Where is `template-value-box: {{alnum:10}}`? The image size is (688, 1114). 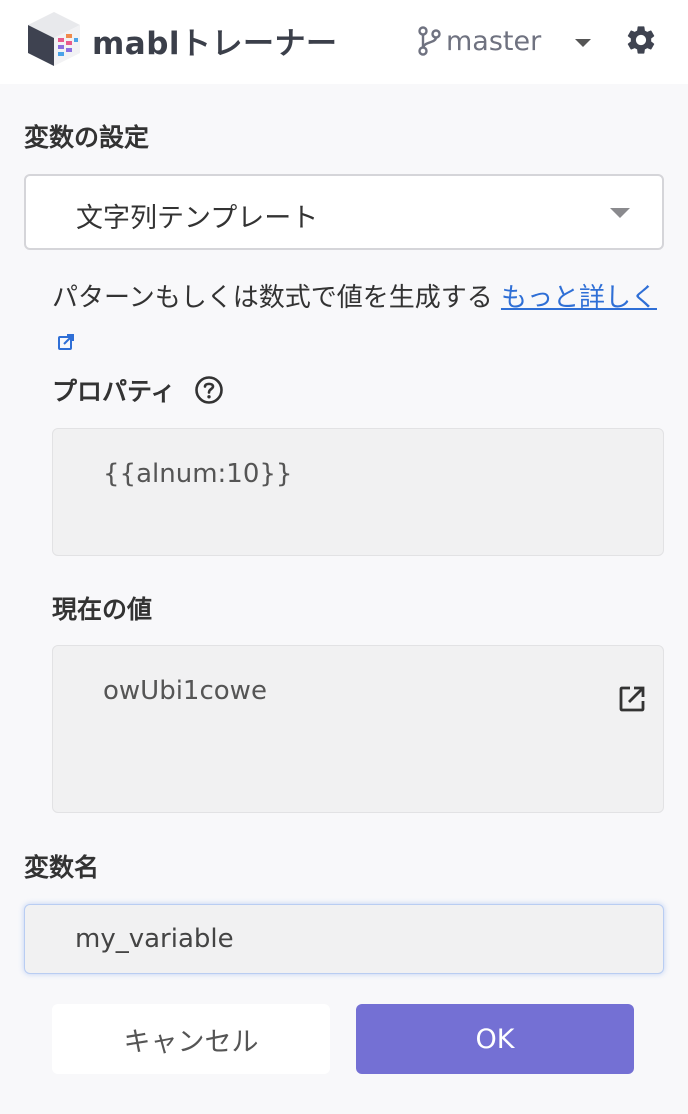
template-value-box: {{alnum:10}} is located at coordinates (358, 492).